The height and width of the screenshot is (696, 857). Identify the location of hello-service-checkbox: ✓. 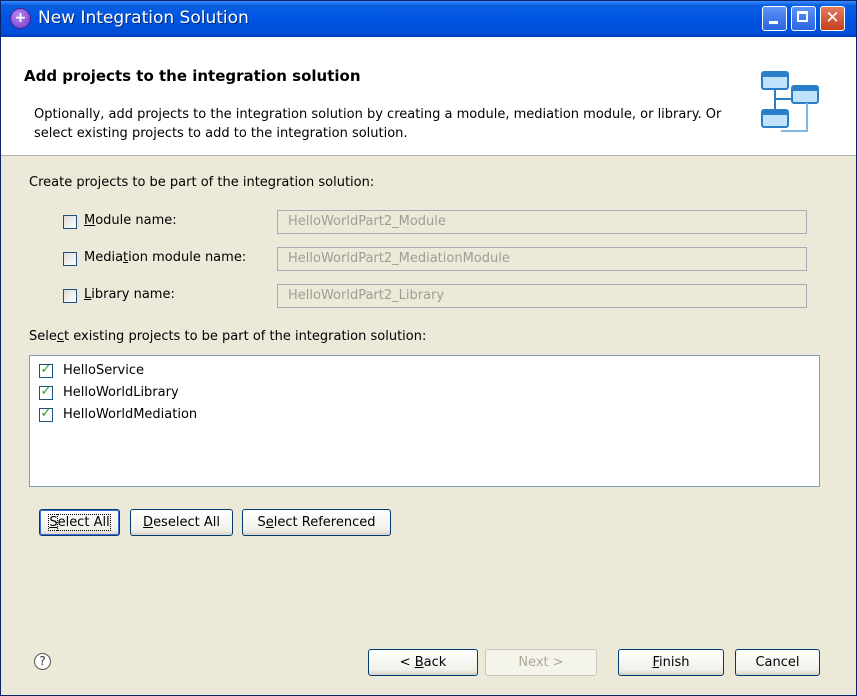
(46, 370).